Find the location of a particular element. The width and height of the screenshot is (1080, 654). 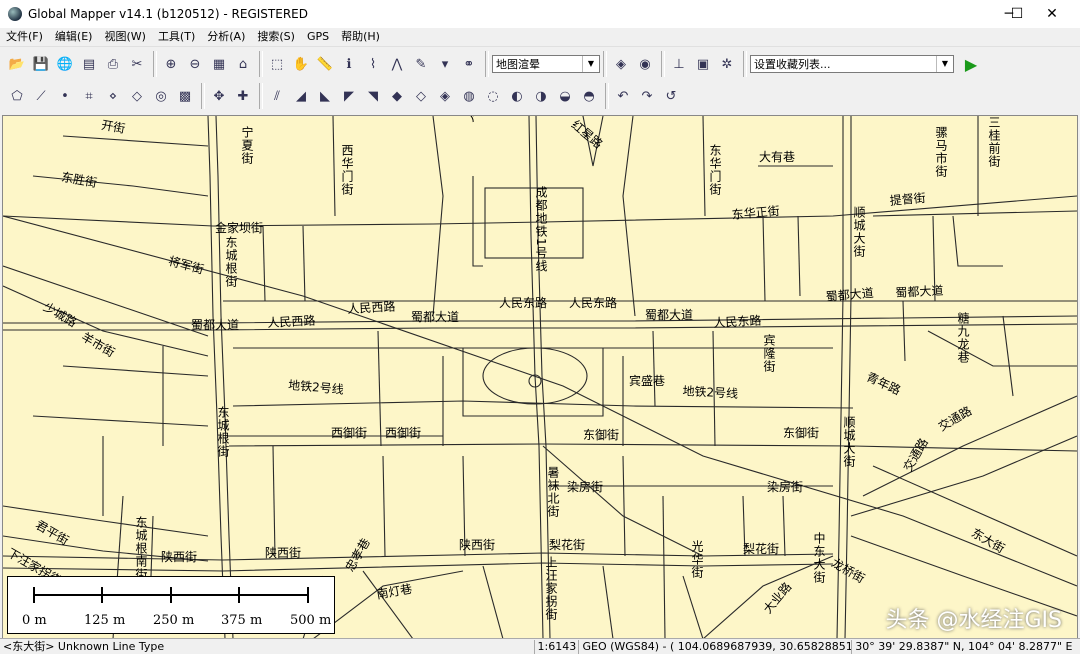

info-icon: ℹ is located at coordinates (349, 64).